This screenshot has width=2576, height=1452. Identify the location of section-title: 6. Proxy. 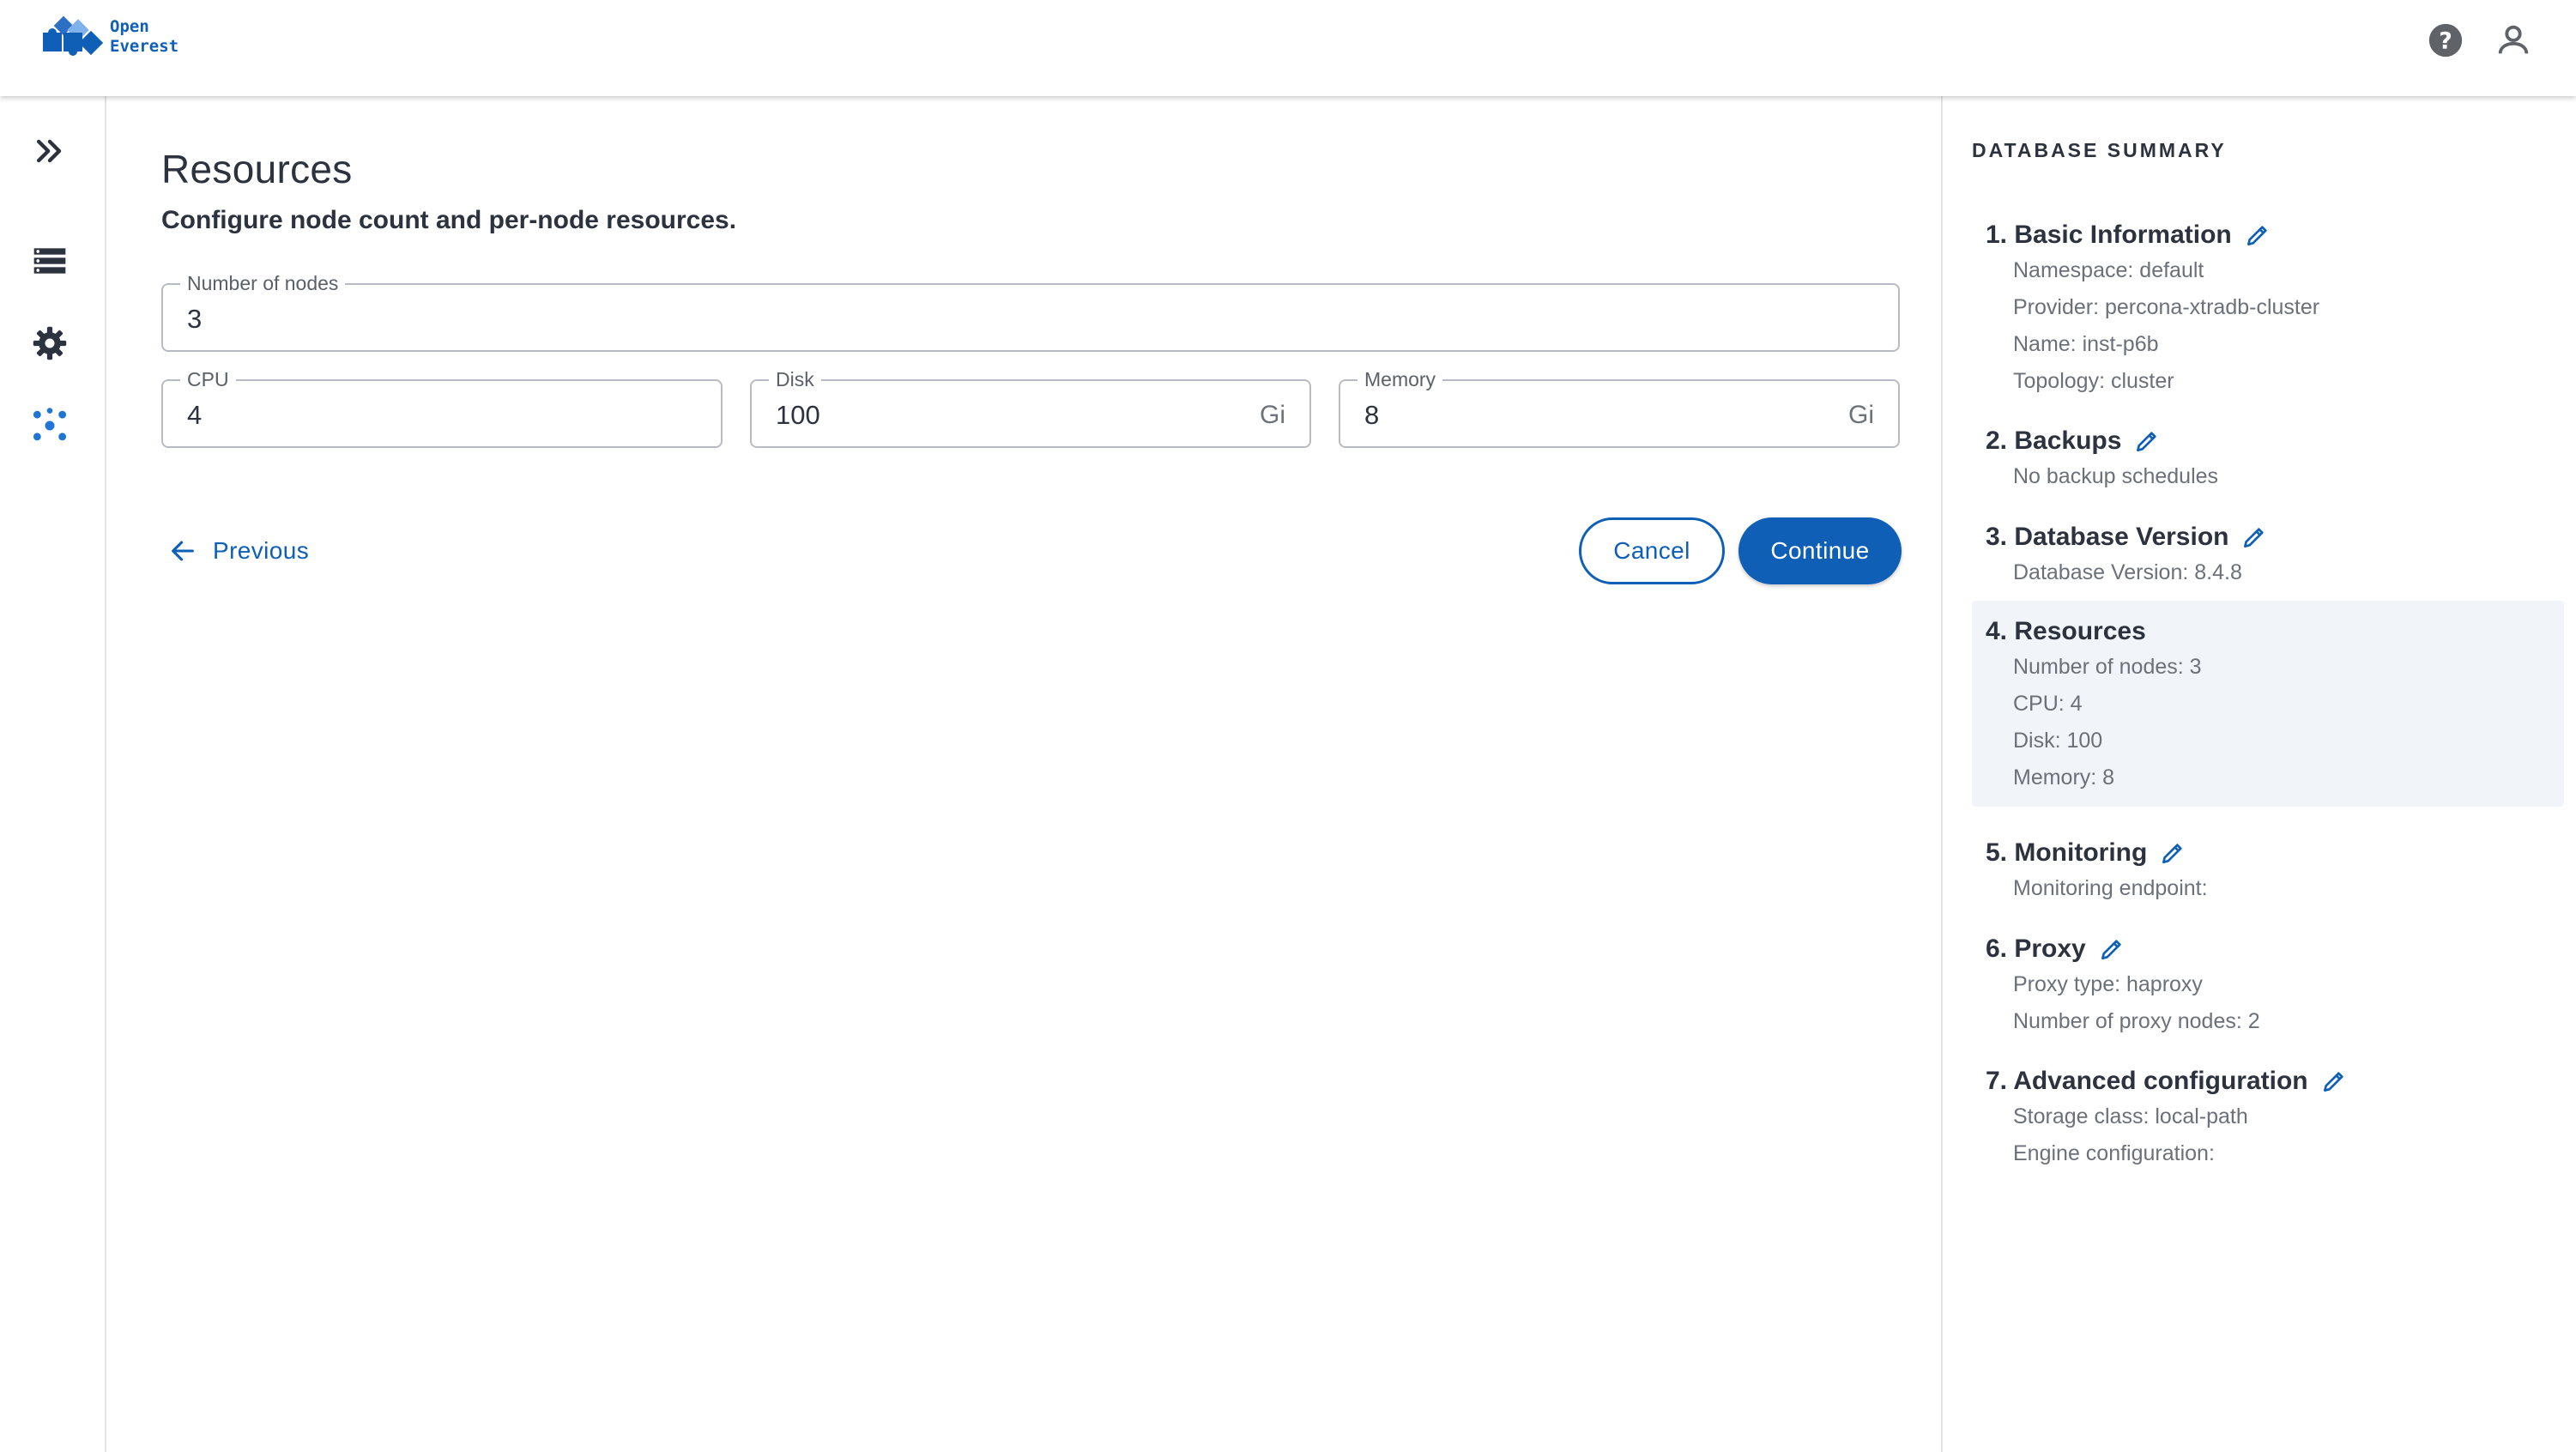
(2036, 949).